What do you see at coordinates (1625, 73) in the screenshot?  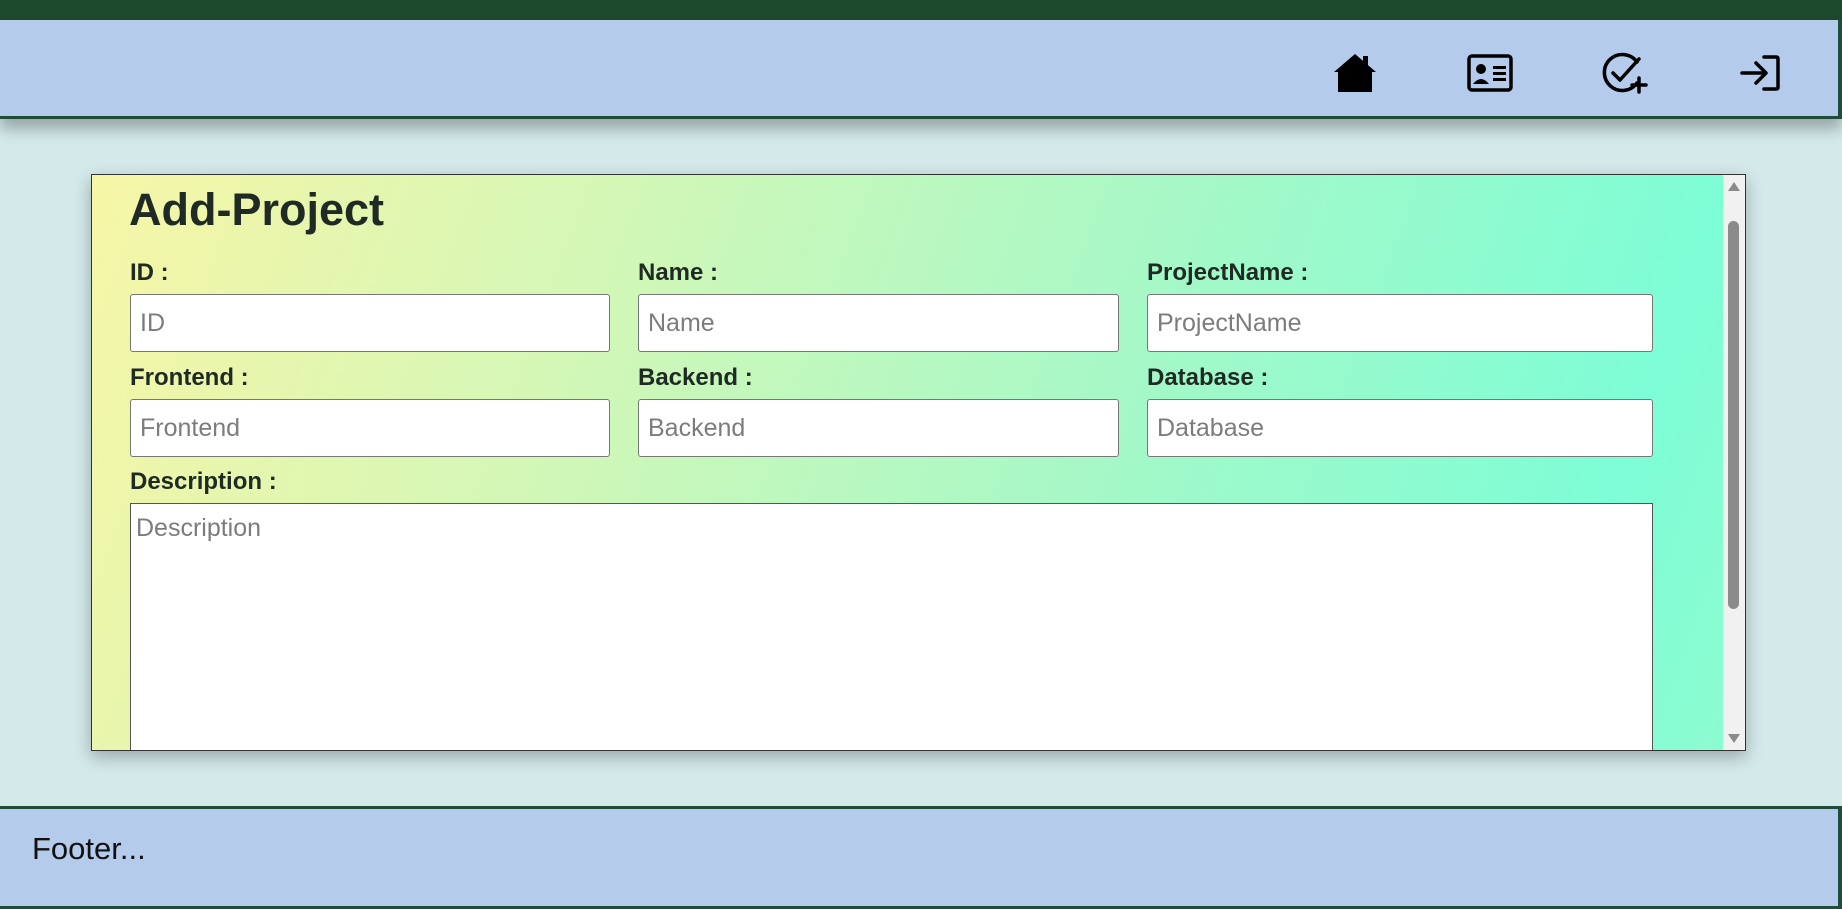 I see `add-task-icon` at bounding box center [1625, 73].